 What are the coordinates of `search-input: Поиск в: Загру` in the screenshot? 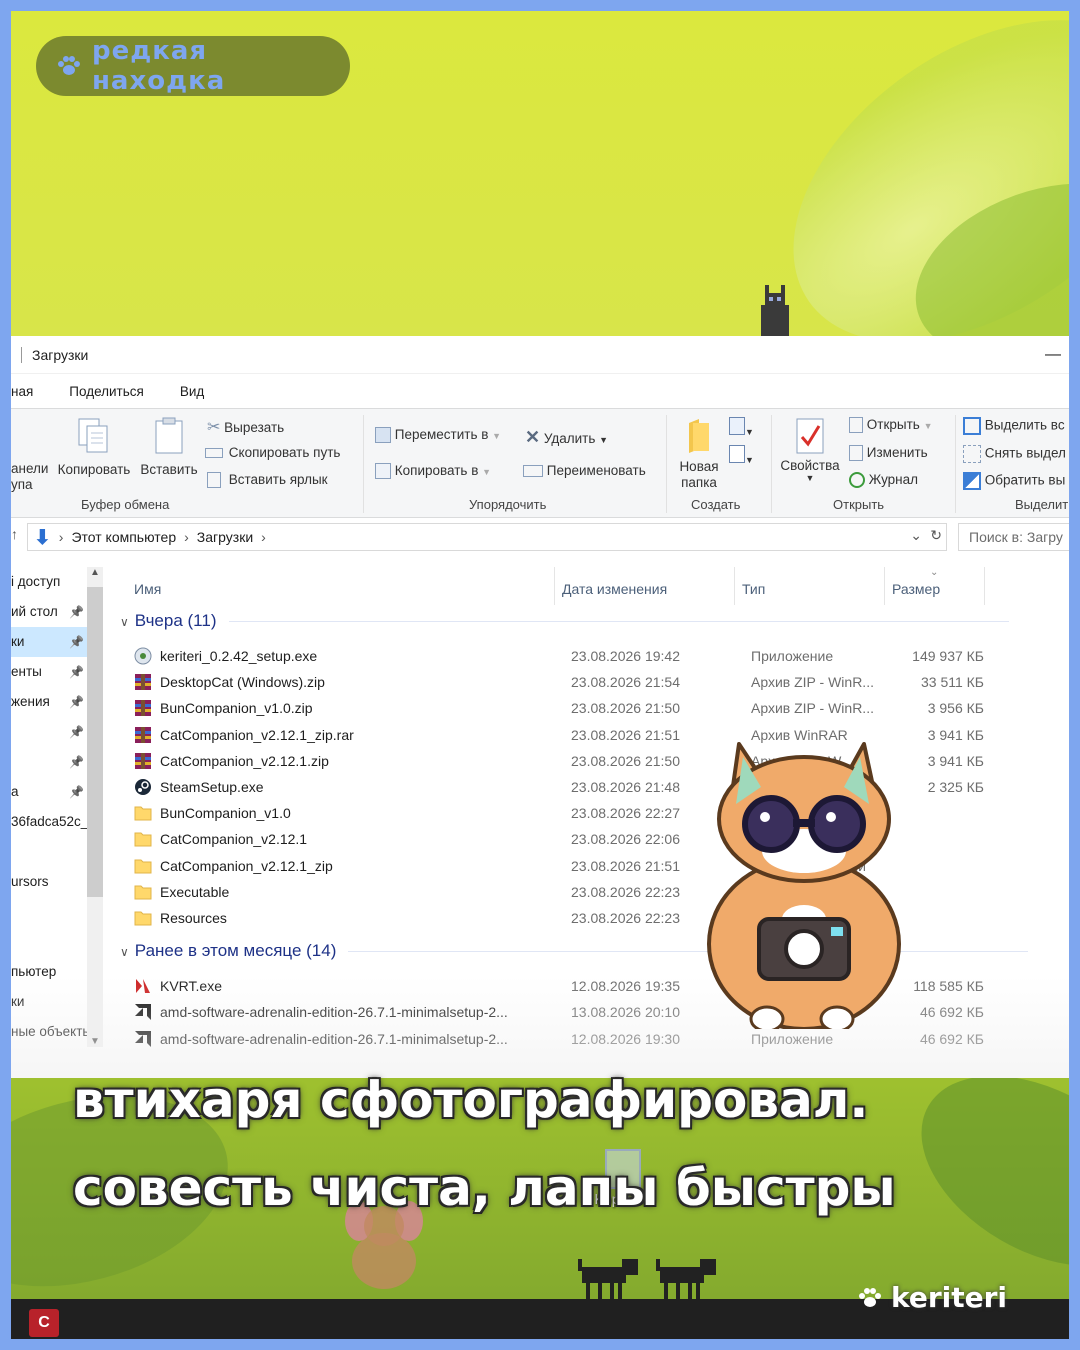 It's located at (1013, 537).